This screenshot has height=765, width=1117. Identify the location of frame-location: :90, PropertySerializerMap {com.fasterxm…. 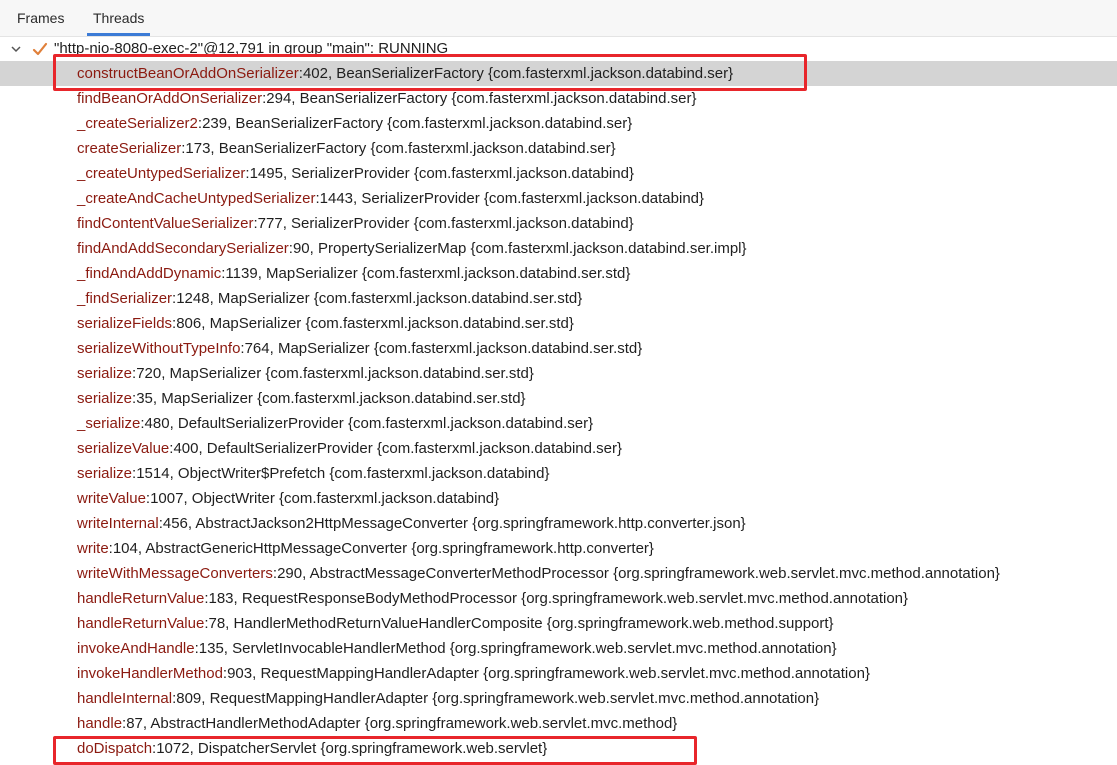
(517, 248).